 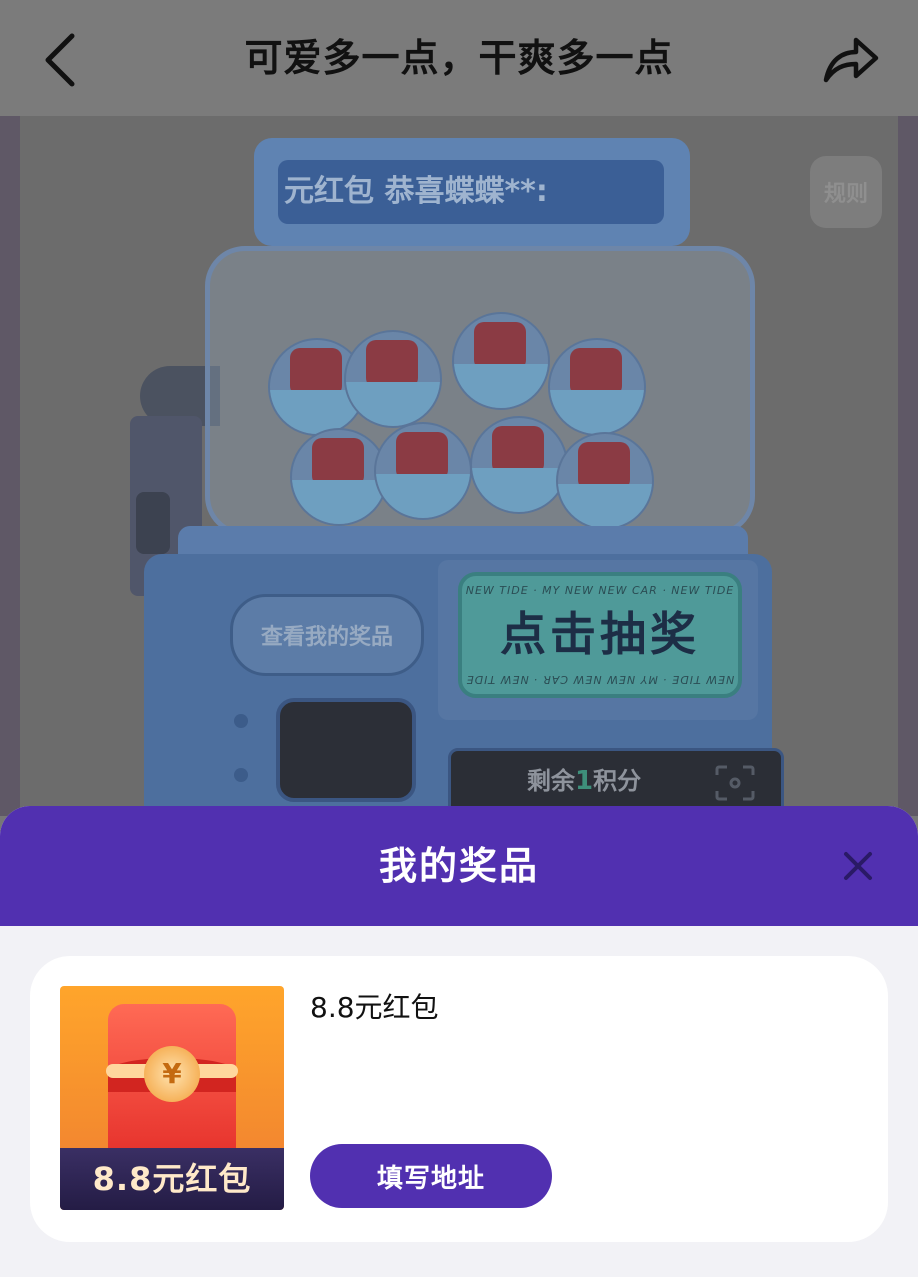 What do you see at coordinates (327, 635) in the screenshot?
I see `view-my-prizes-button: 查看我的奖品` at bounding box center [327, 635].